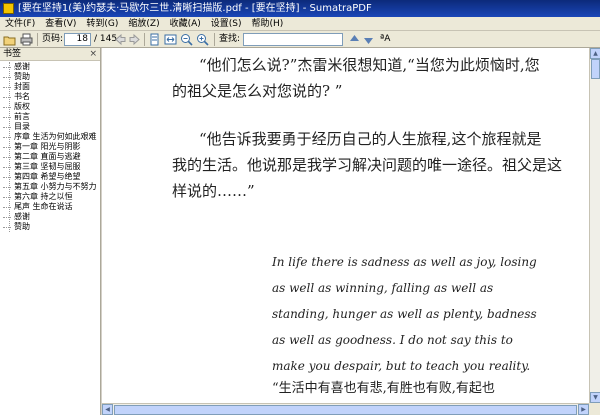 The image size is (600, 415). I want to click on zoom-in-icon, so click(202, 39).